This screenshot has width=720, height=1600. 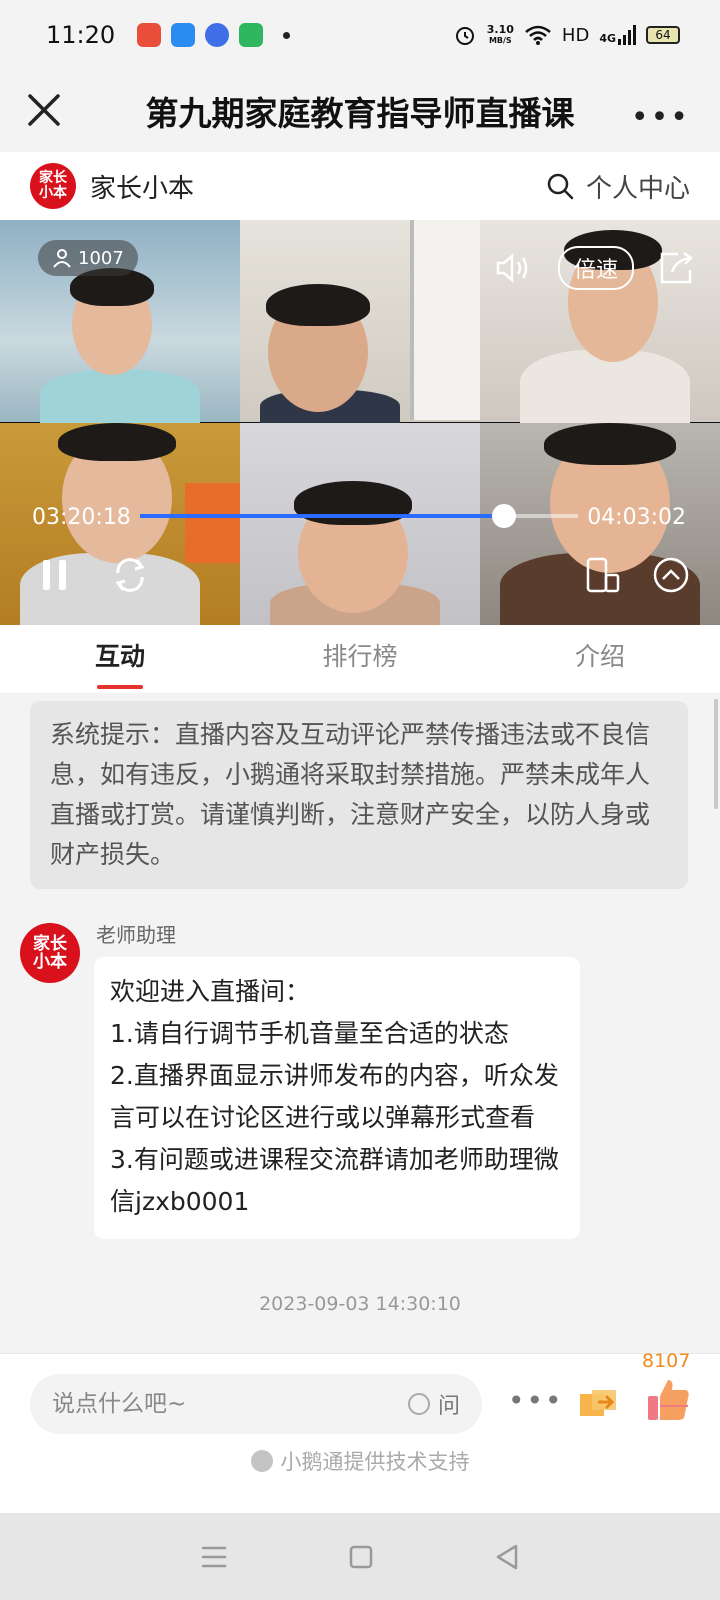 I want to click on close-icon, so click(x=44, y=110).